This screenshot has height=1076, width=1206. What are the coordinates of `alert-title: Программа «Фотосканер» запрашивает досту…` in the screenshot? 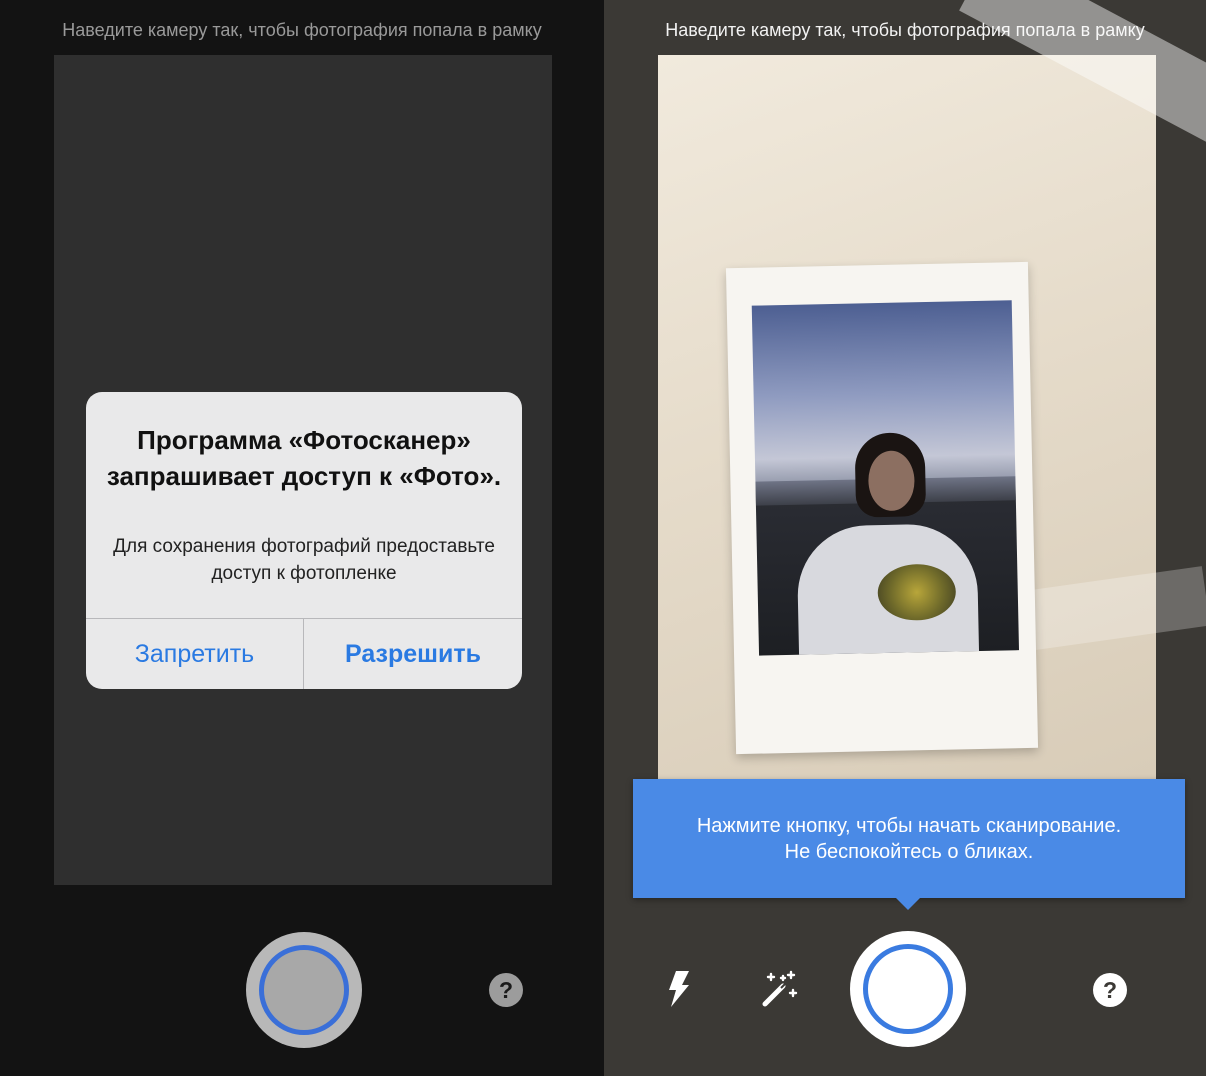 It's located at (304, 458).